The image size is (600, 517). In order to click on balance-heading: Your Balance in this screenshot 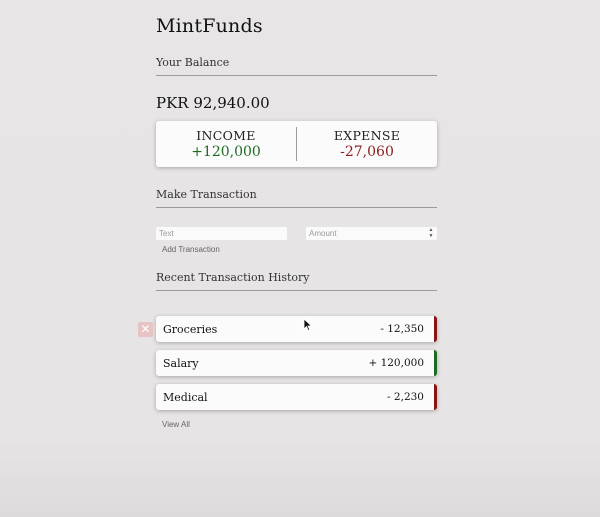, I will do `click(296, 66)`.